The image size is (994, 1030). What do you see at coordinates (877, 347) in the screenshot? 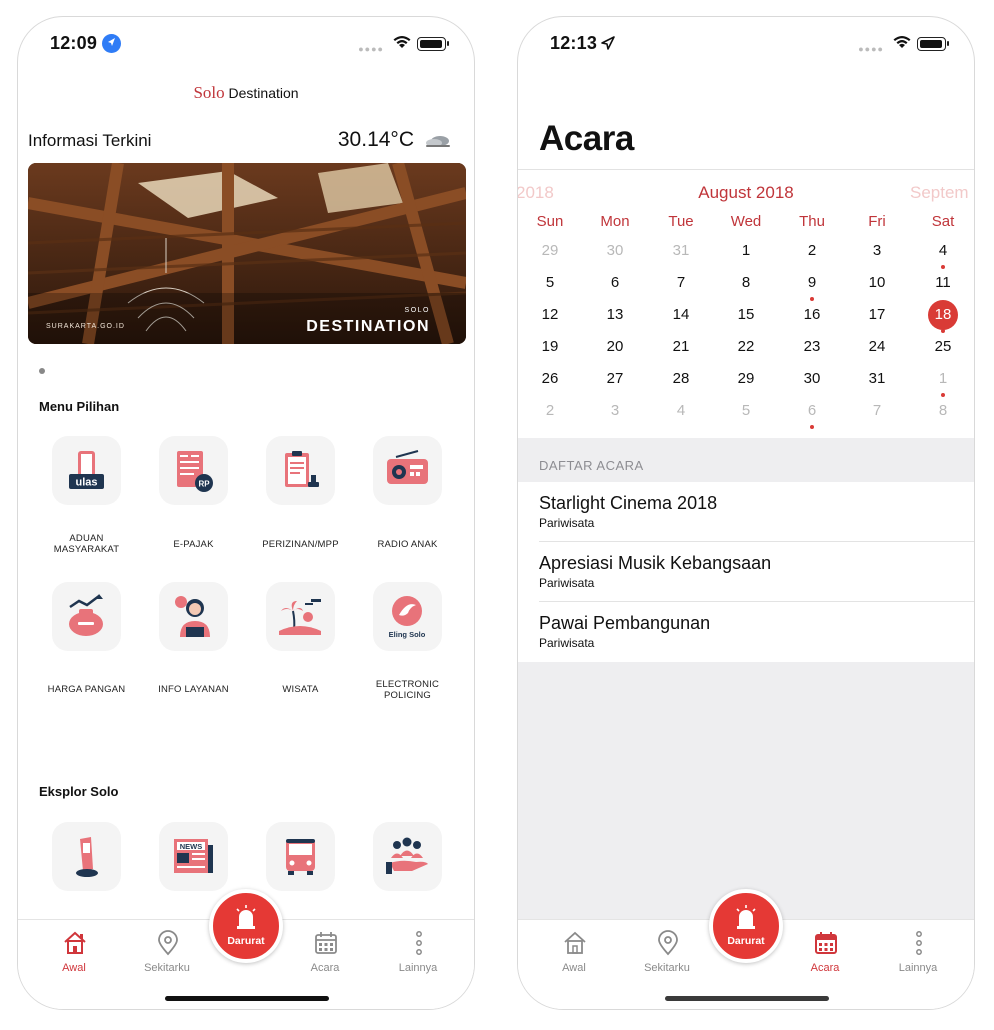
I see `calendar-day: 24` at bounding box center [877, 347].